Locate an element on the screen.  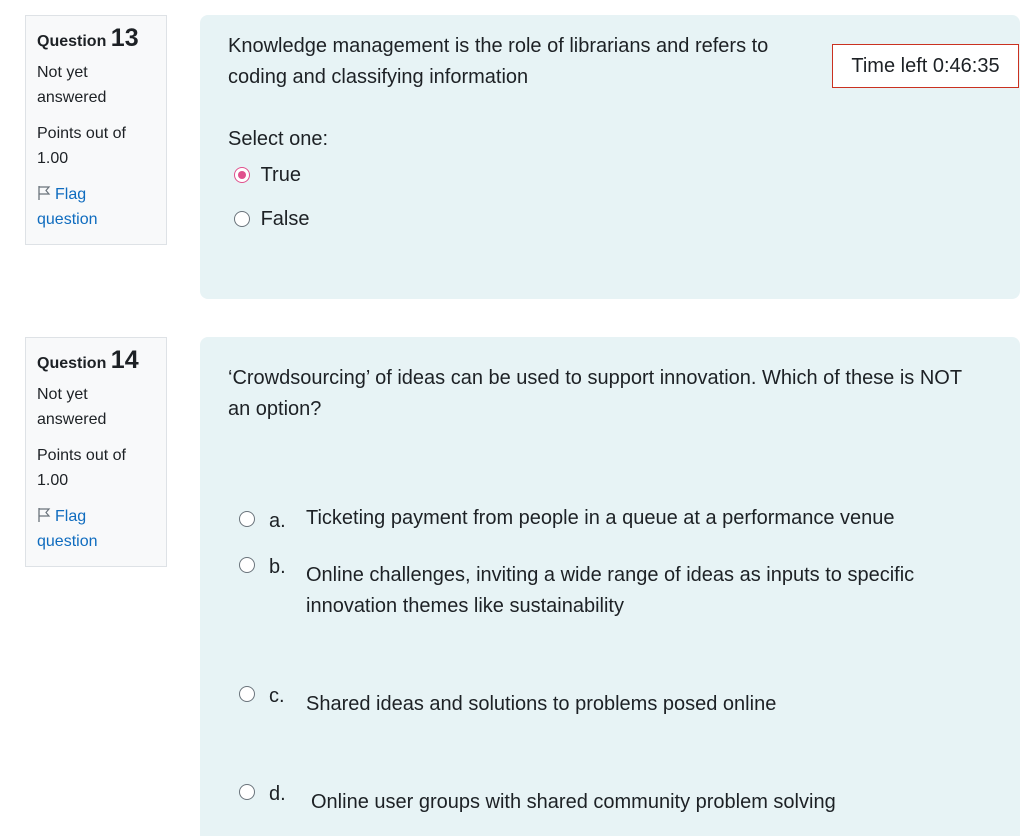
question-title: Question 14 is located at coordinates (96, 362).